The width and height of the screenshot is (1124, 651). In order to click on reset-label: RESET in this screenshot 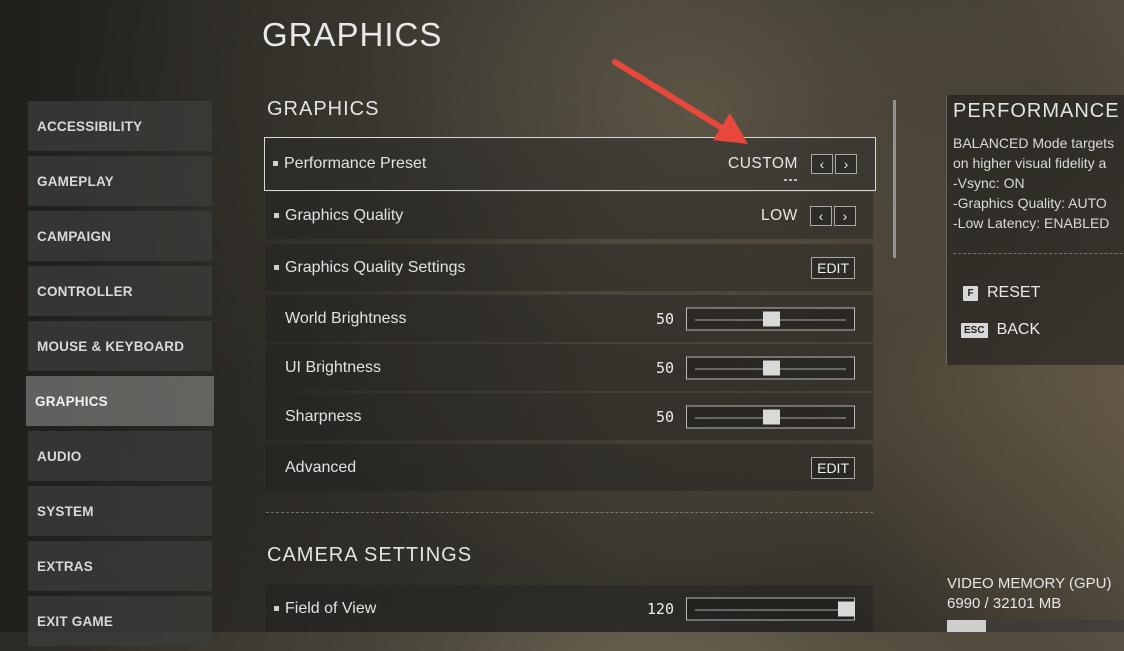, I will do `click(1014, 292)`.